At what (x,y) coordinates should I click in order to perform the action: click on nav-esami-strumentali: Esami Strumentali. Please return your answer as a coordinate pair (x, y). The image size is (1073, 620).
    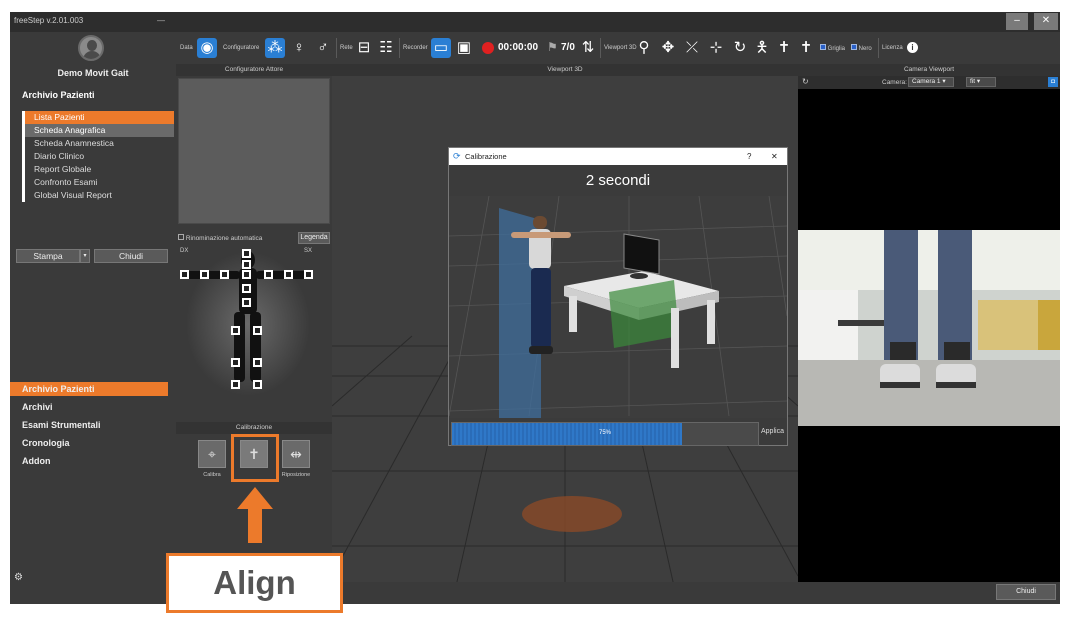
    Looking at the image, I should click on (61, 425).